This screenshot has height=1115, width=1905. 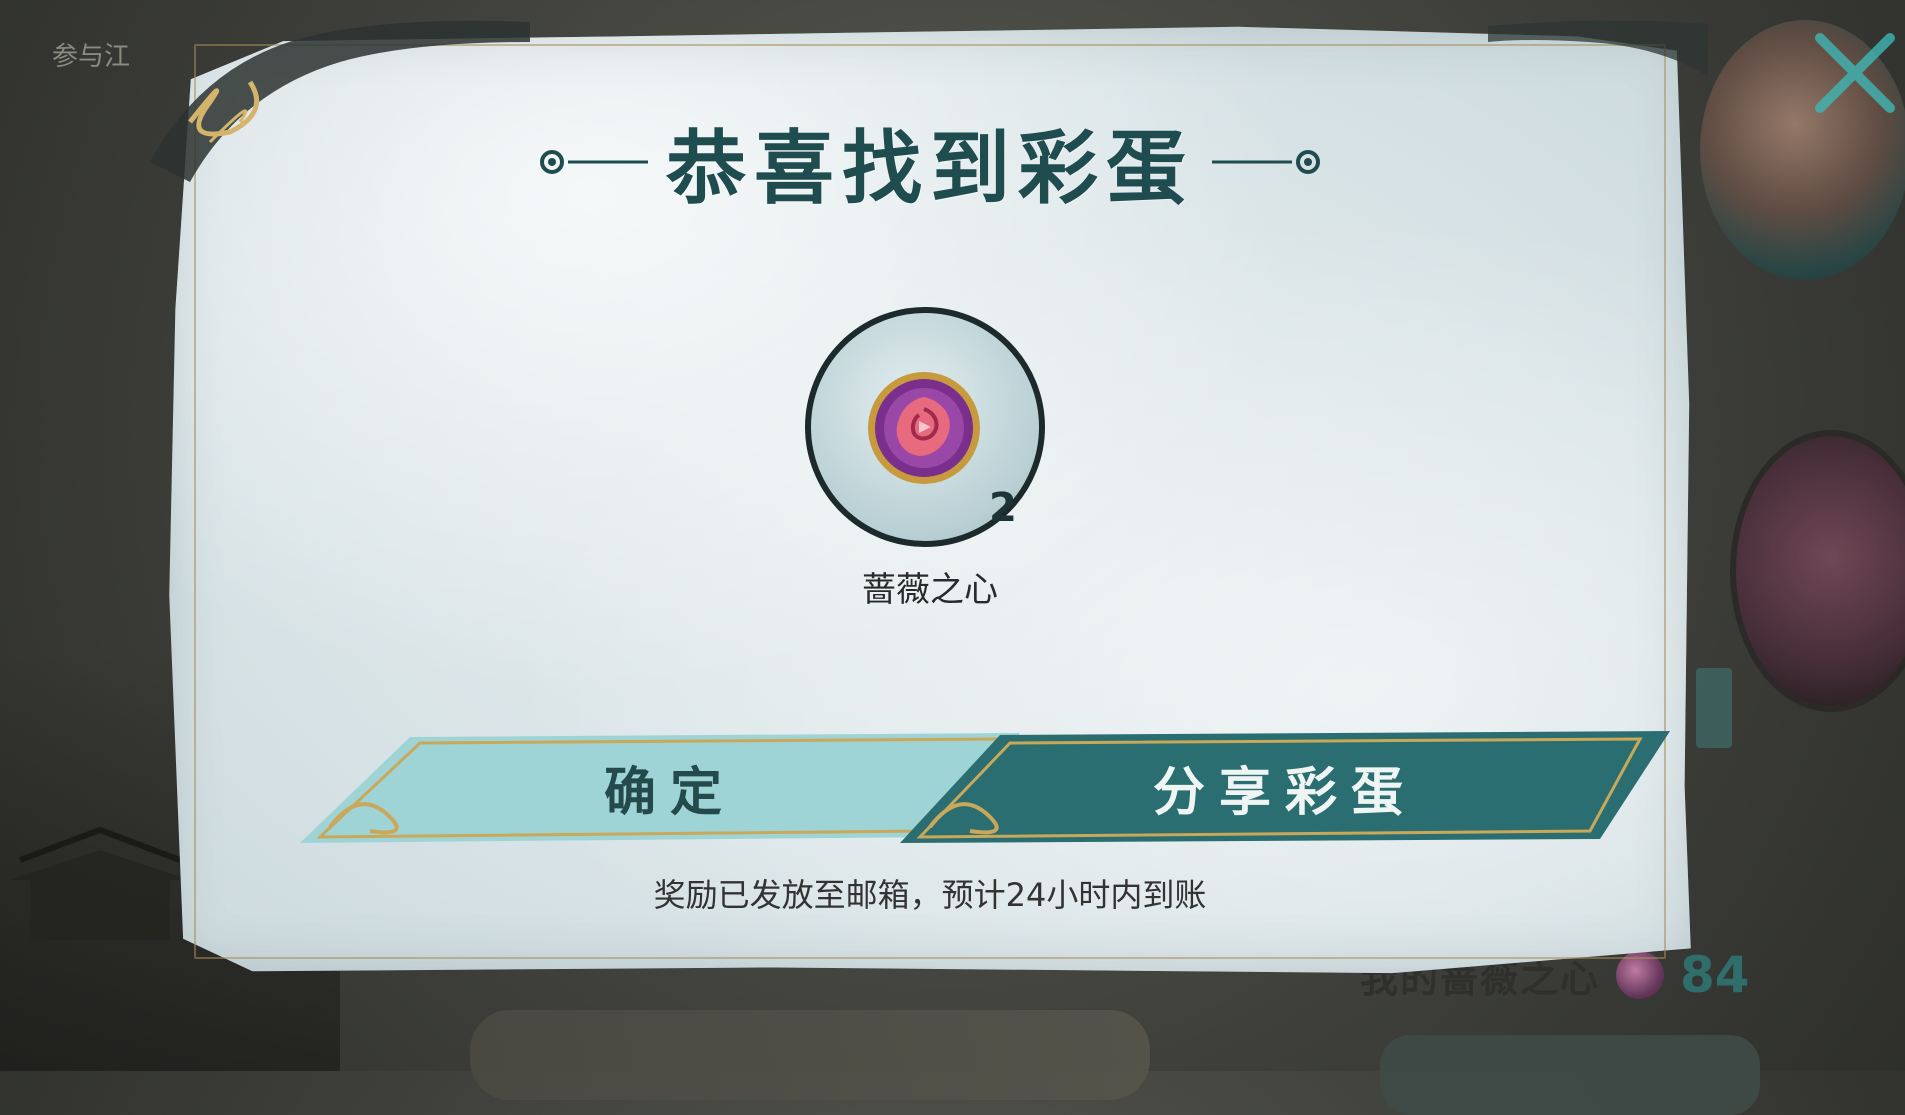 What do you see at coordinates (1855, 73) in the screenshot?
I see `close-icon` at bounding box center [1855, 73].